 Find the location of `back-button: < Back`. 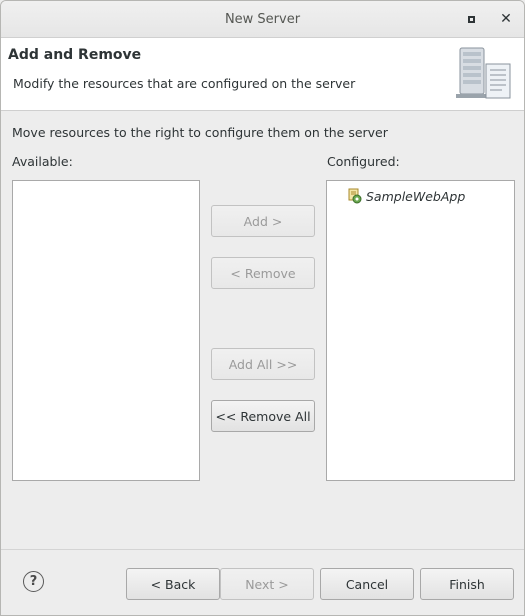

back-button: < Back is located at coordinates (173, 584).